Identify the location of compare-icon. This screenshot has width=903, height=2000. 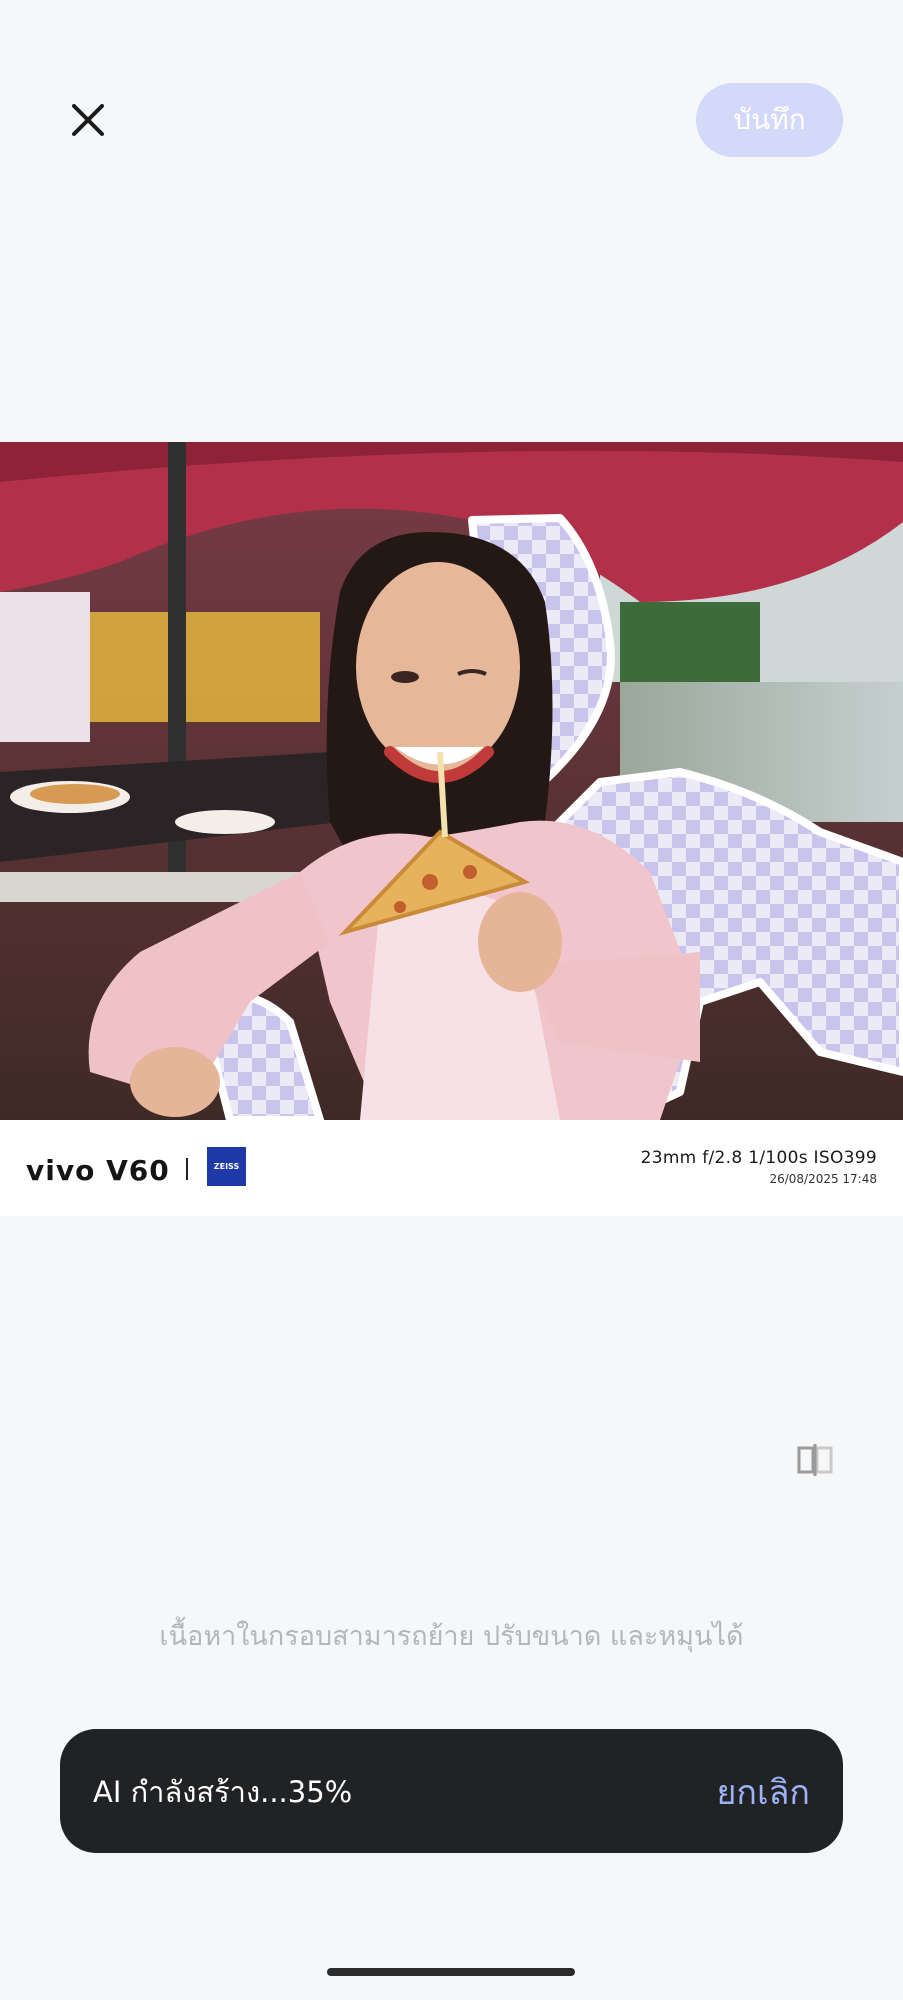
(815, 1460).